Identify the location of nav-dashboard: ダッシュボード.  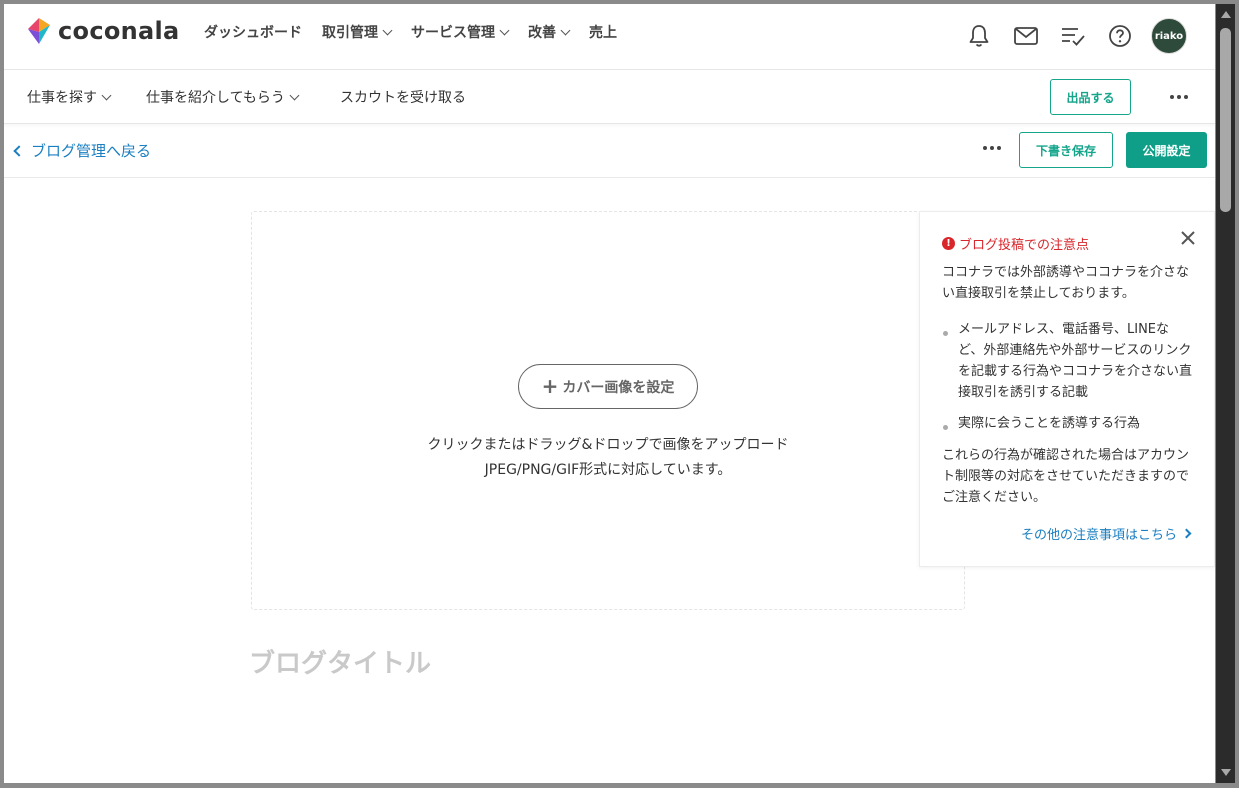
(253, 32).